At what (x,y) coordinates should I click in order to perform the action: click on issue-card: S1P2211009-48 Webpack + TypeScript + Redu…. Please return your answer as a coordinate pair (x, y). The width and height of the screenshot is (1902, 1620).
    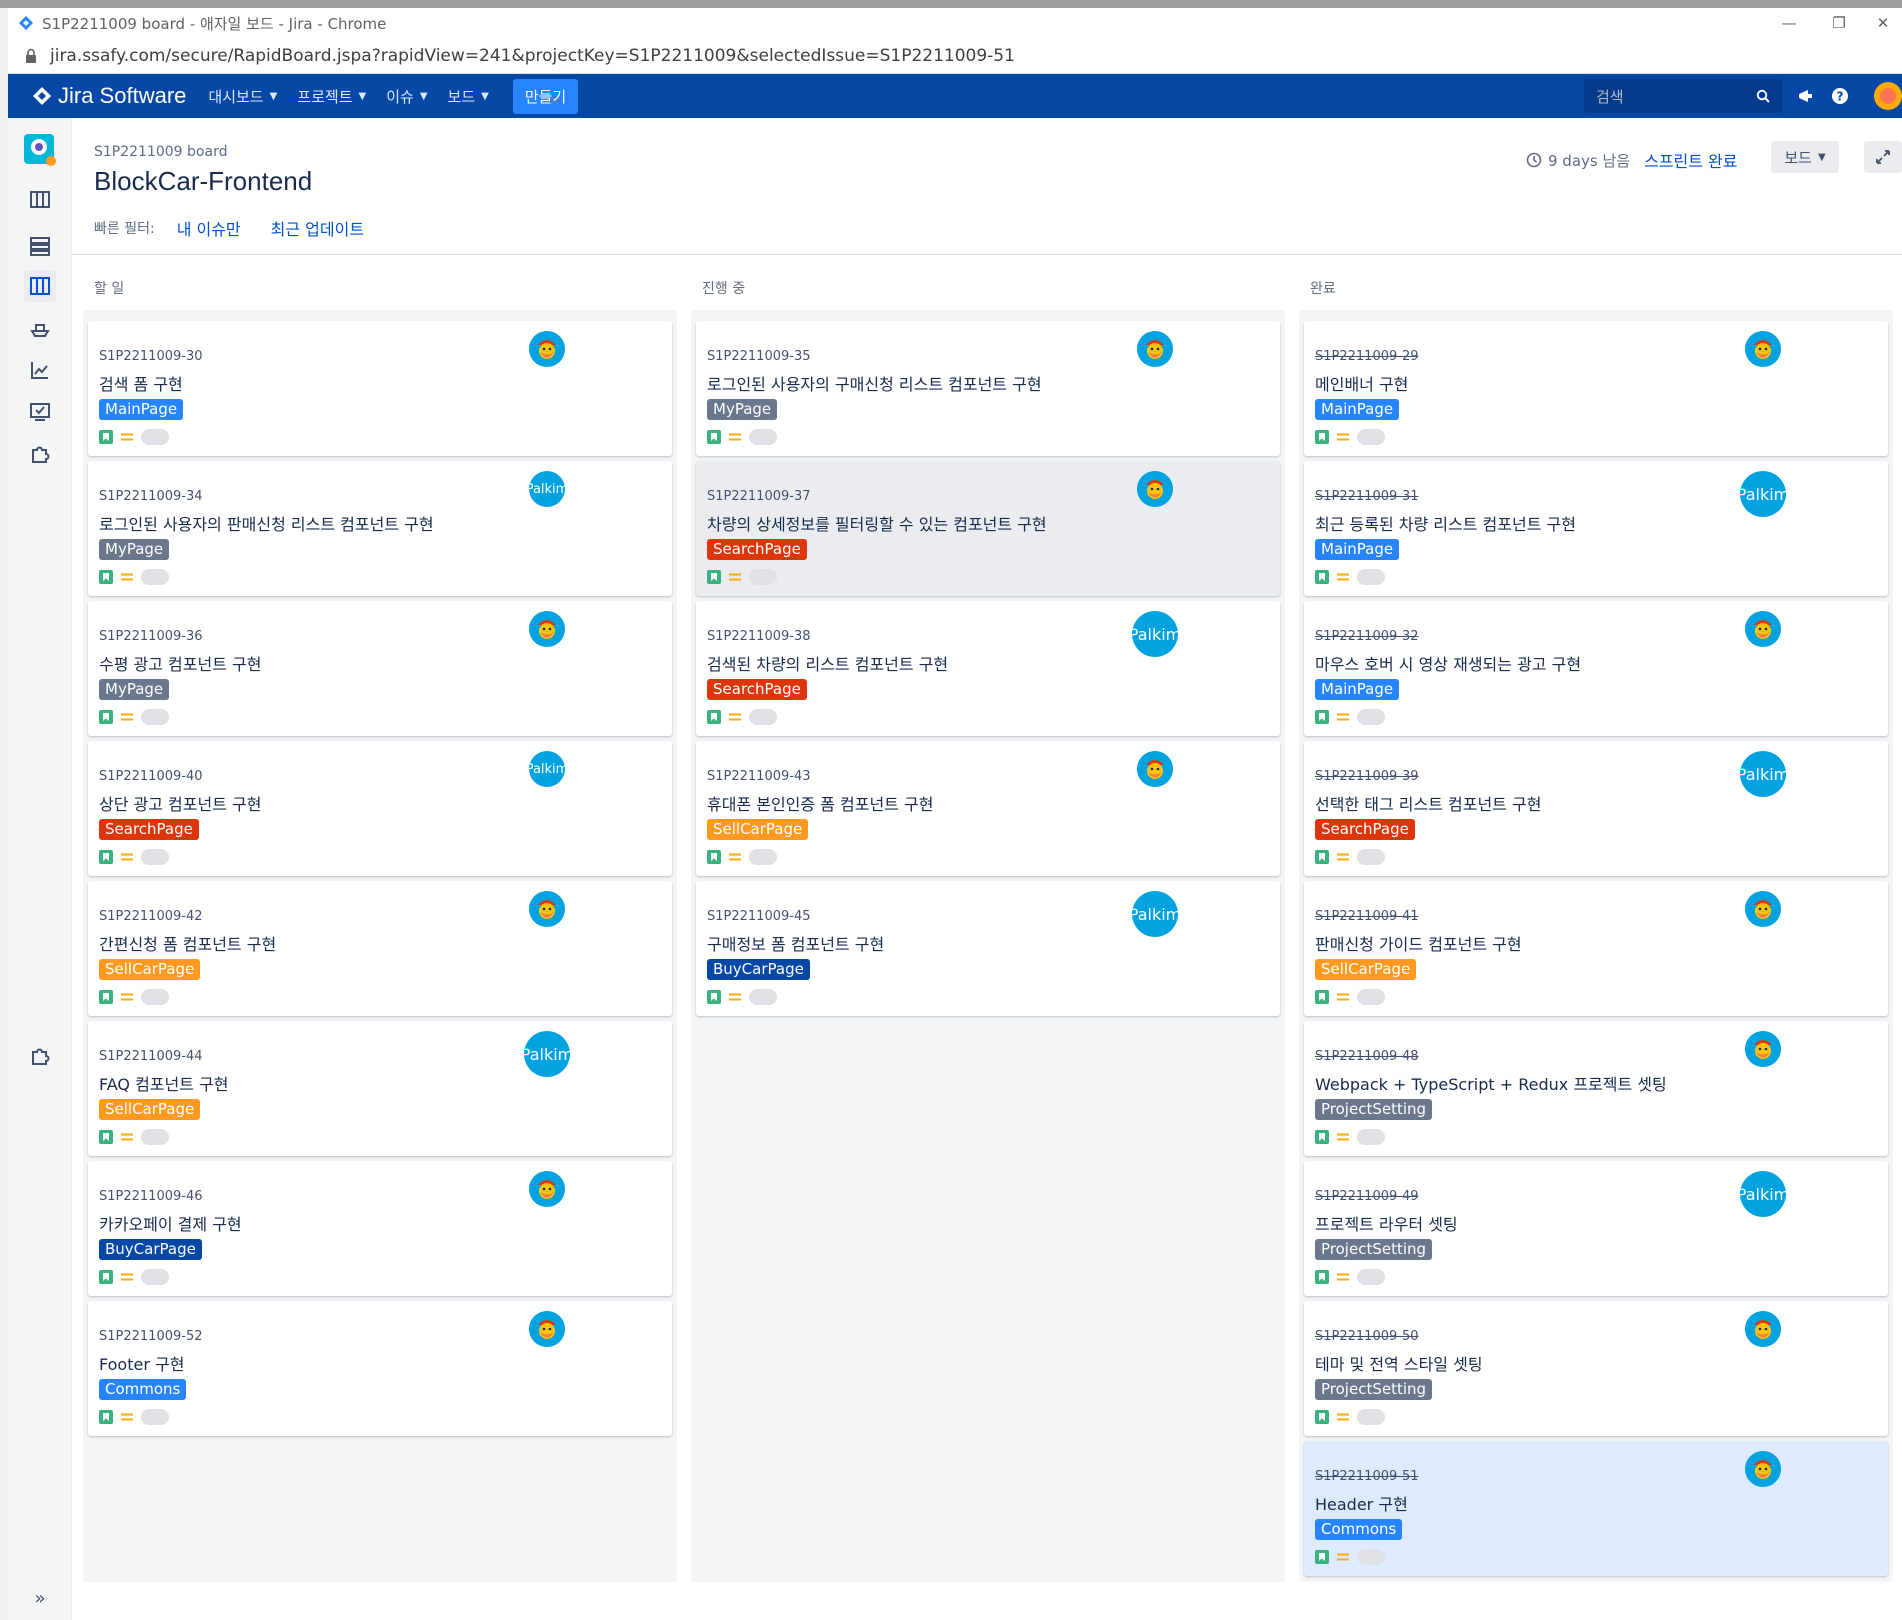
    Looking at the image, I should click on (1596, 1088).